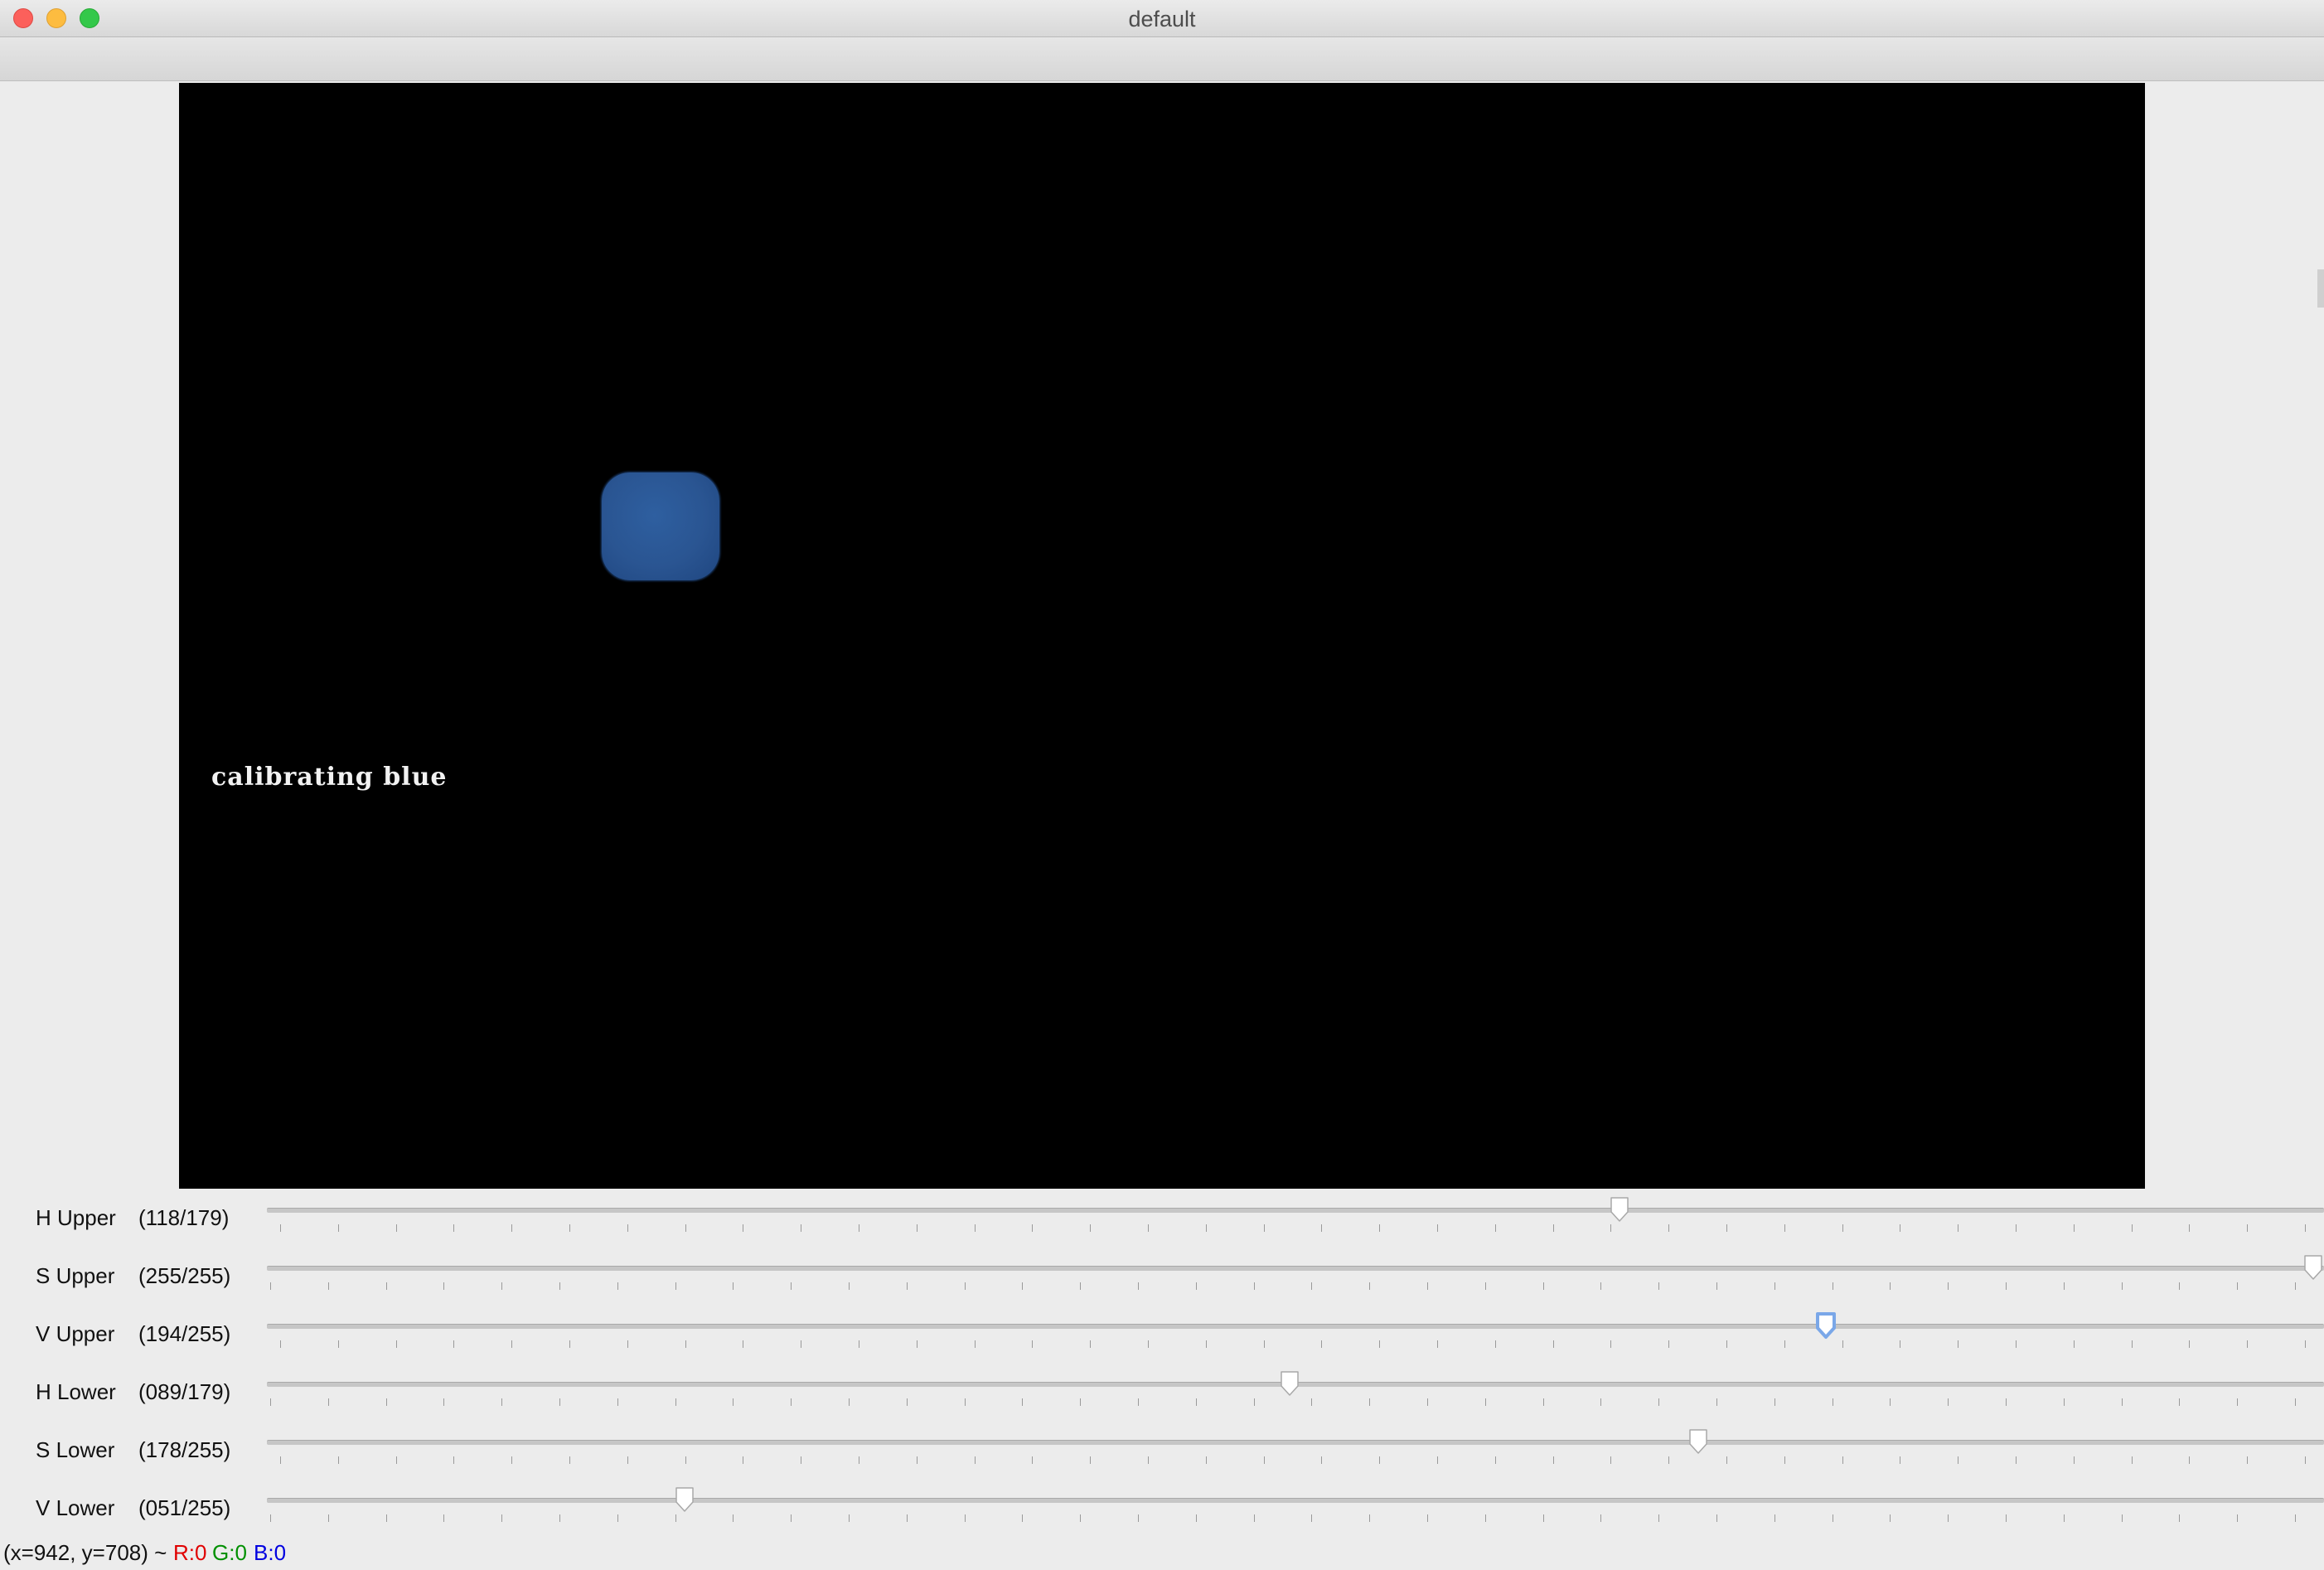 This screenshot has height=1570, width=2324. What do you see at coordinates (2320, 288) in the screenshot?
I see `scroll-indicator` at bounding box center [2320, 288].